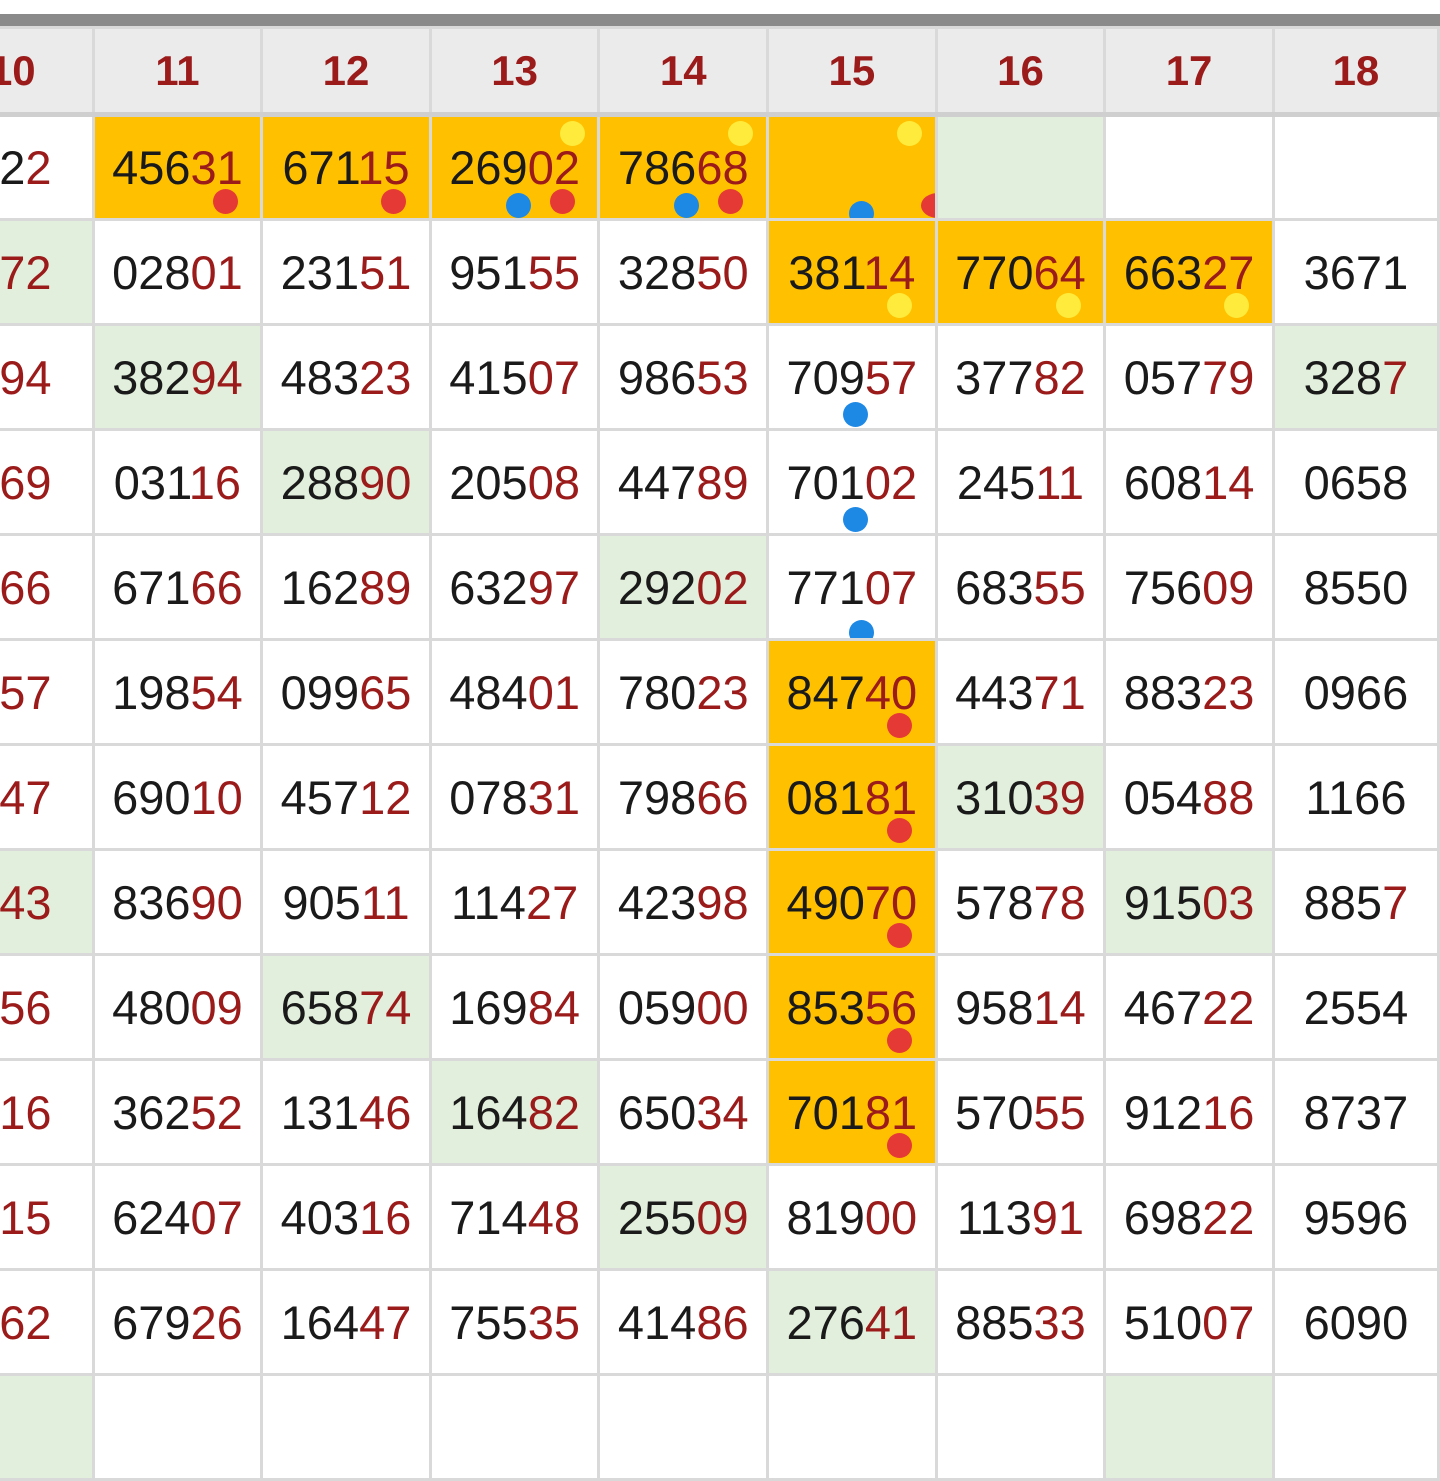 Image resolution: width=1440 pixels, height=1481 pixels. I want to click on grid-cell: 25509, so click(683, 1217).